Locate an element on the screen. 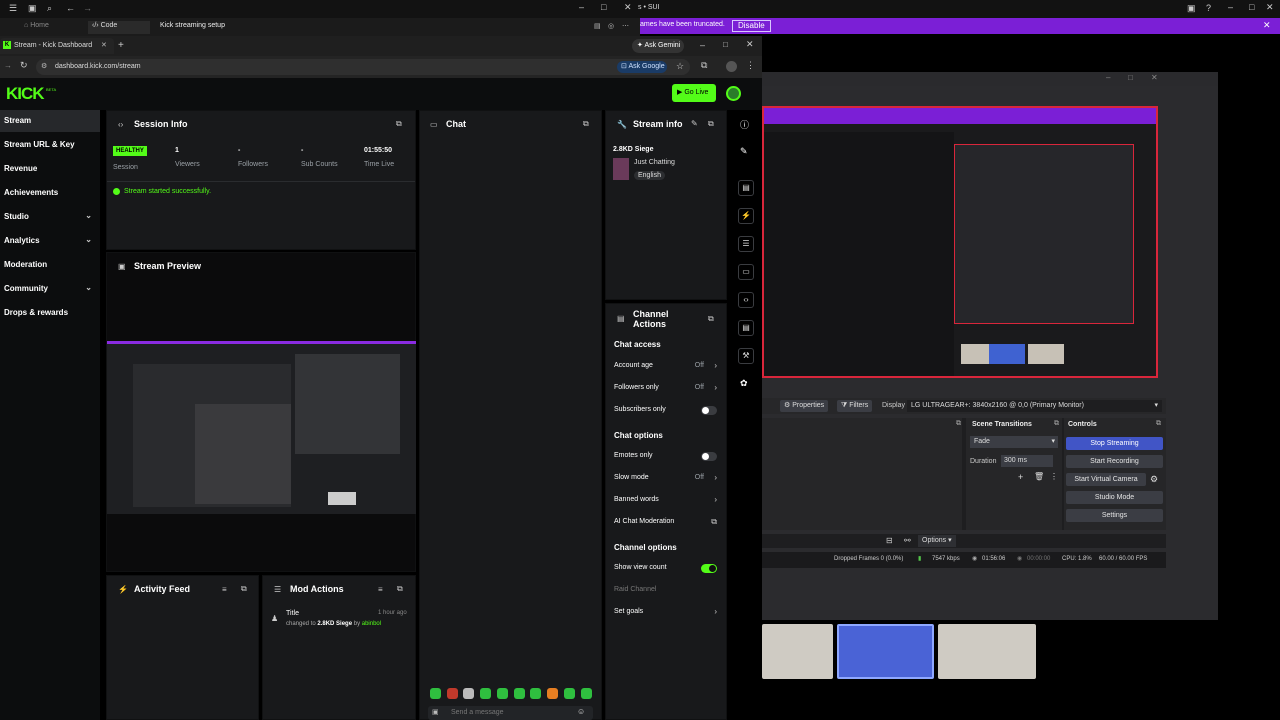 The width and height of the screenshot is (1280, 720). sidebar-item-stream: Stream is located at coordinates (50, 121).